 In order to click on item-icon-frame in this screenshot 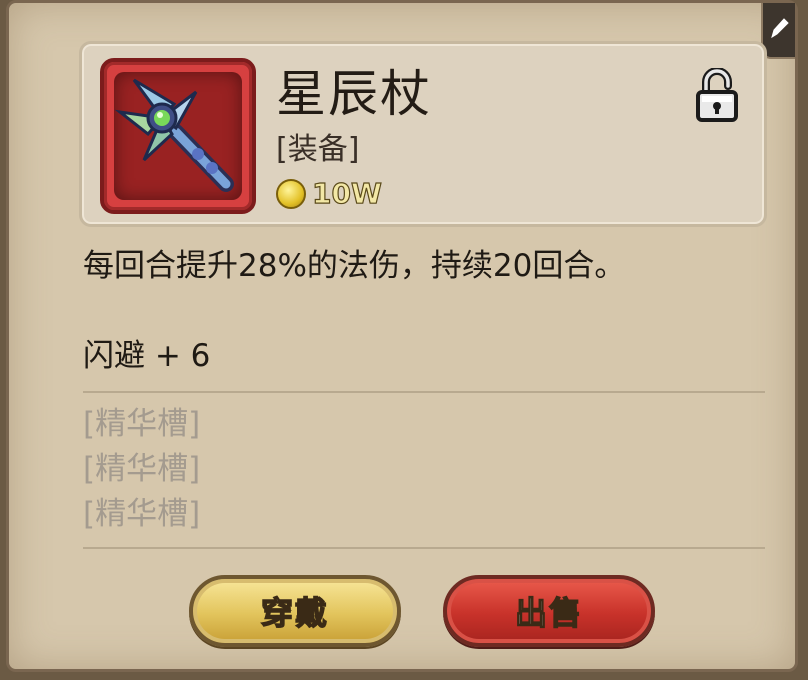, I will do `click(178, 136)`.